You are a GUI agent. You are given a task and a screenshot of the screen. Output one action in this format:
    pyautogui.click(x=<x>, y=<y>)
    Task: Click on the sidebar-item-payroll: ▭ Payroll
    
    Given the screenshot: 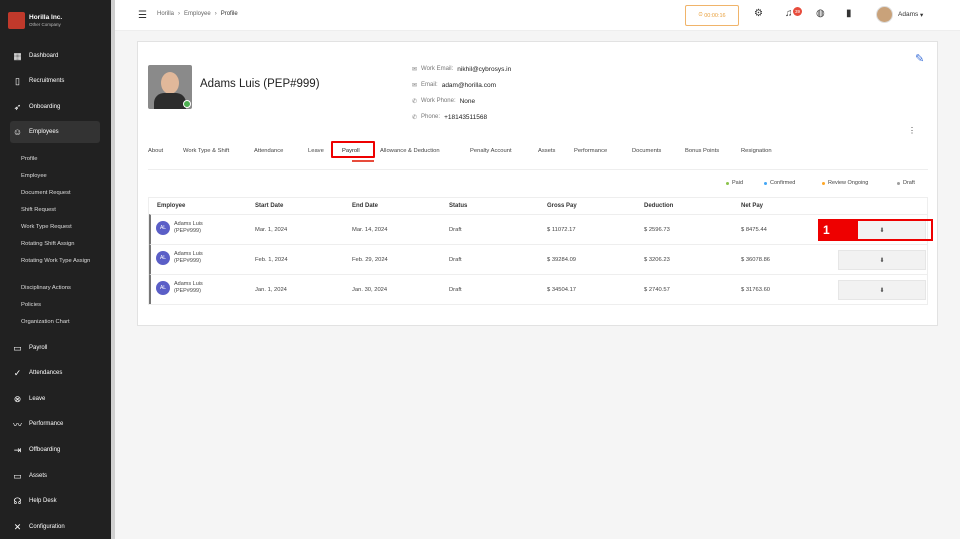 What is the action you would take?
    pyautogui.click(x=57, y=348)
    